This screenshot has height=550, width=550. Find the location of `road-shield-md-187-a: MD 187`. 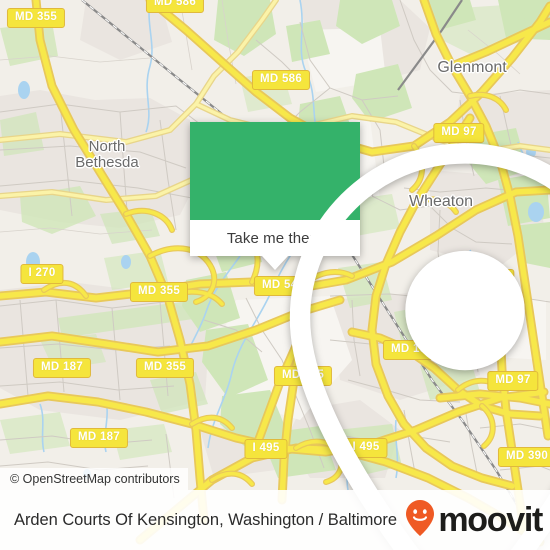

road-shield-md-187-a: MD 187 is located at coordinates (62, 368).